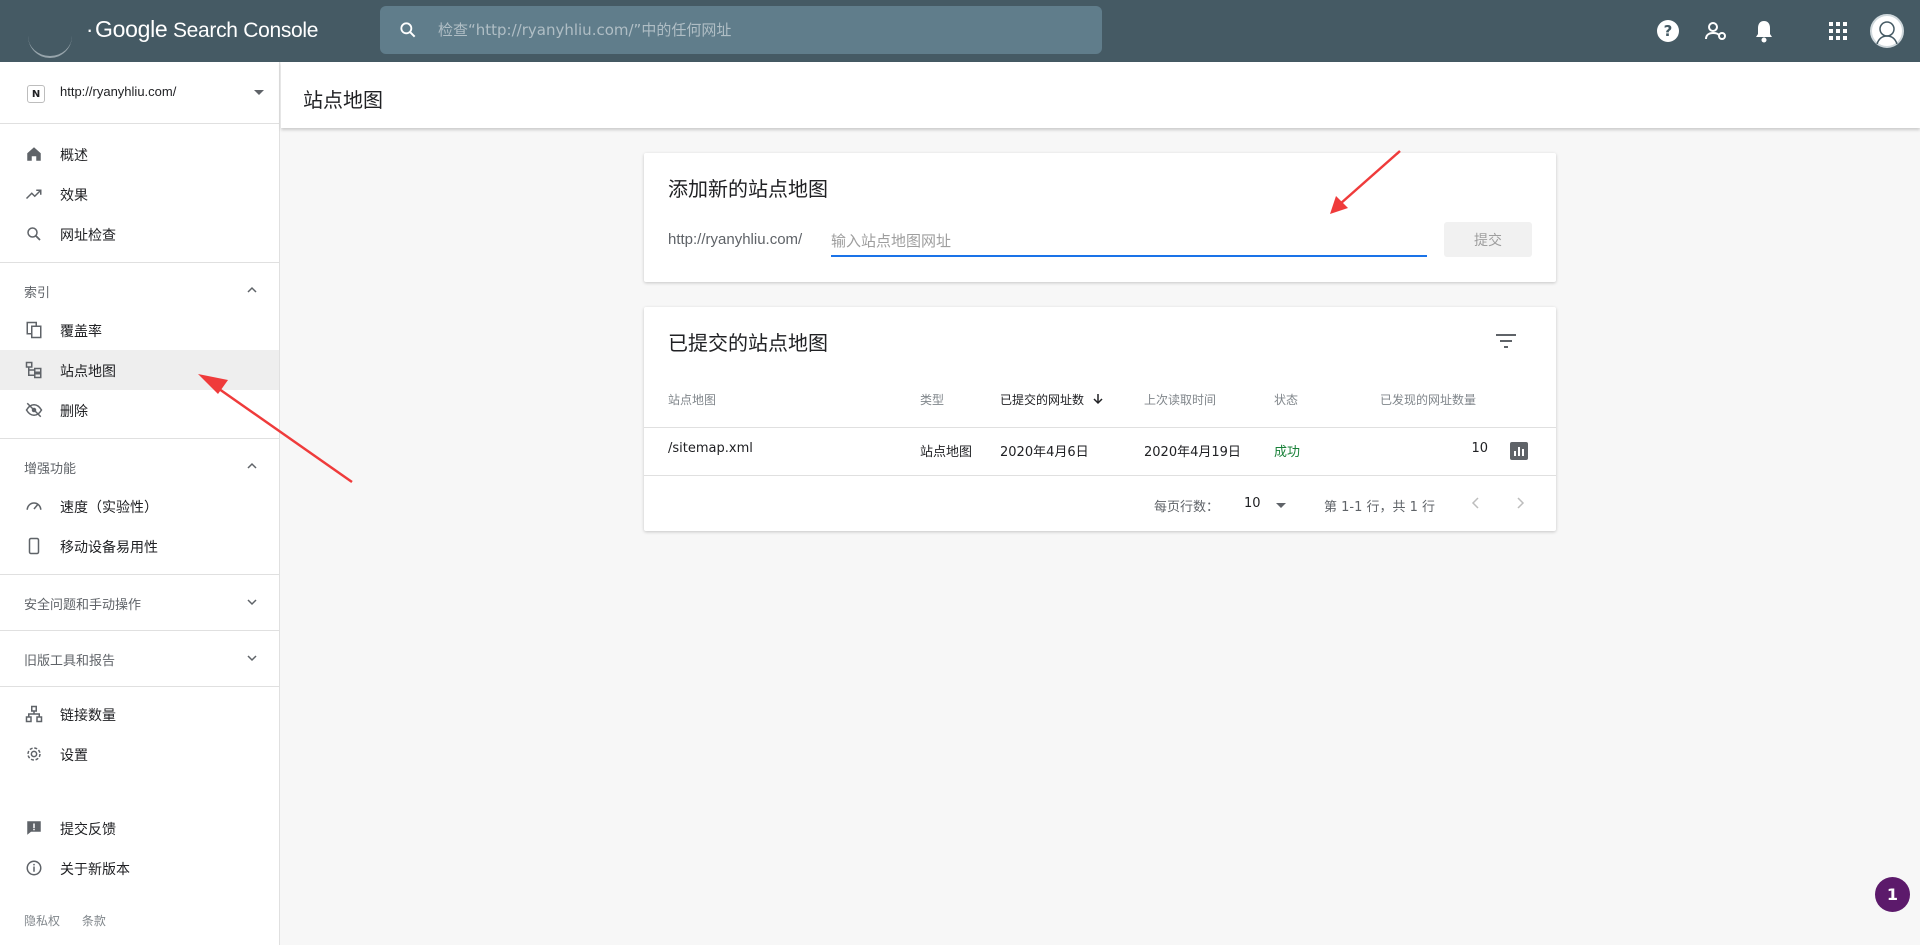  What do you see at coordinates (1286, 399) in the screenshot?
I see `column-header-status: 状态` at bounding box center [1286, 399].